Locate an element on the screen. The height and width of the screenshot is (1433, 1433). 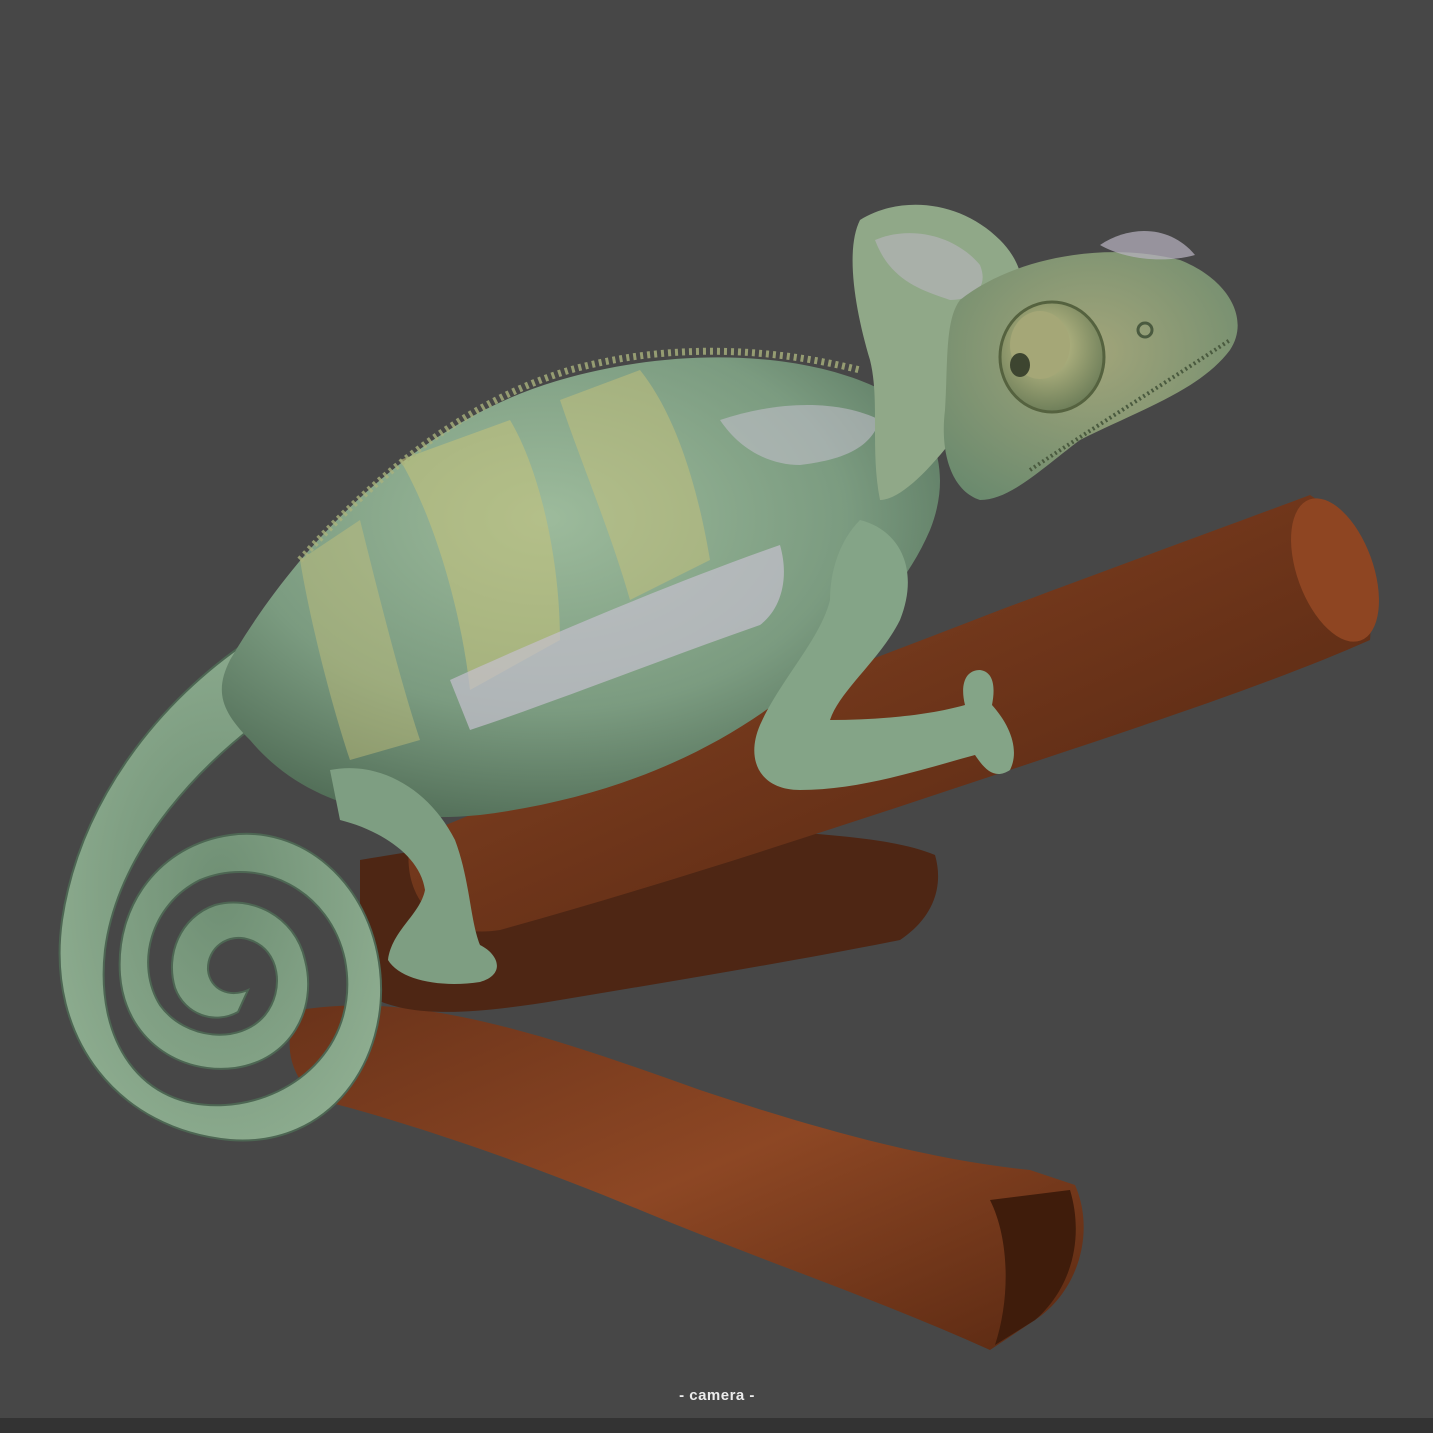
status-bar is located at coordinates (716, 1425).